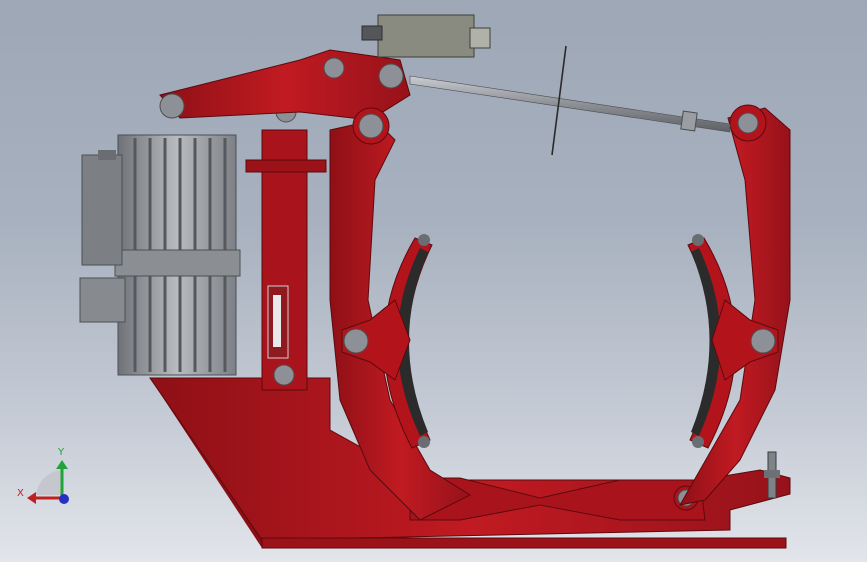  What do you see at coordinates (426, 36) in the screenshot?
I see `limit-switch` at bounding box center [426, 36].